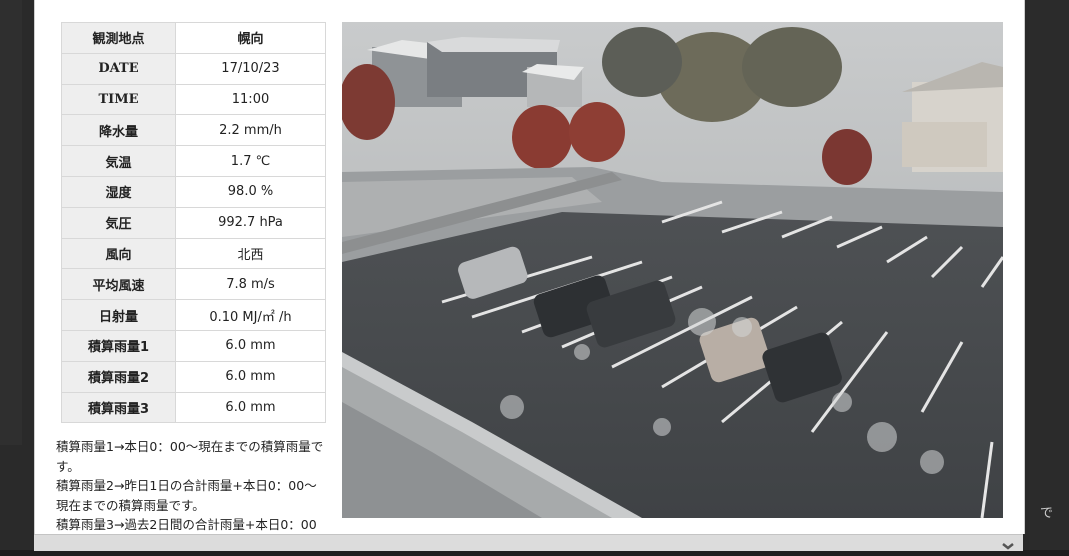 The width and height of the screenshot is (1069, 556). I want to click on table-row: 降水量 2.2 mm/h, so click(193, 130).